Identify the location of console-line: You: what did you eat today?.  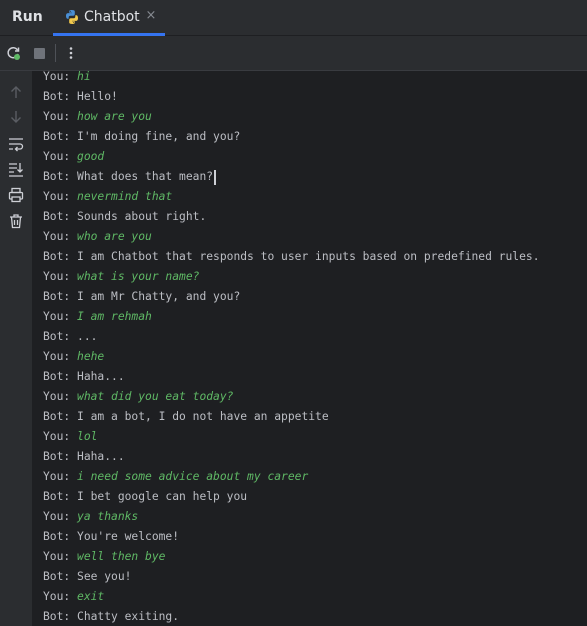
(138, 396).